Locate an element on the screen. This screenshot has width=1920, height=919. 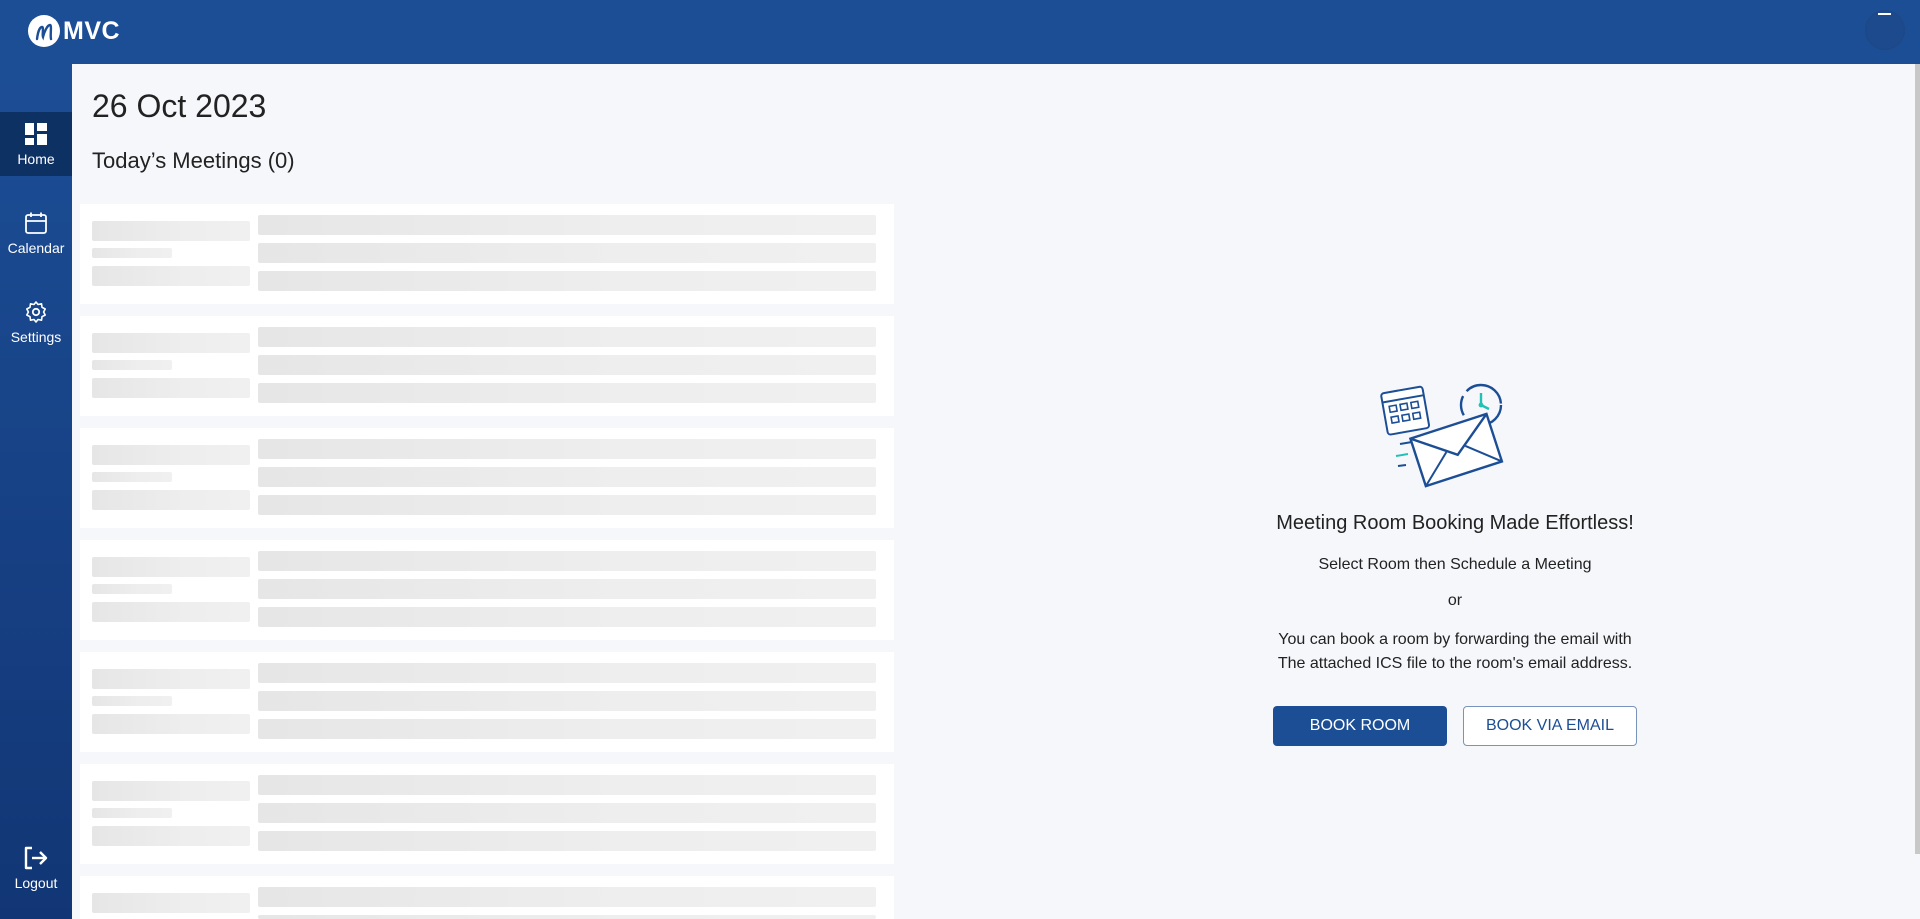
book-room-button: BOOK ROOM is located at coordinates (1360, 726).